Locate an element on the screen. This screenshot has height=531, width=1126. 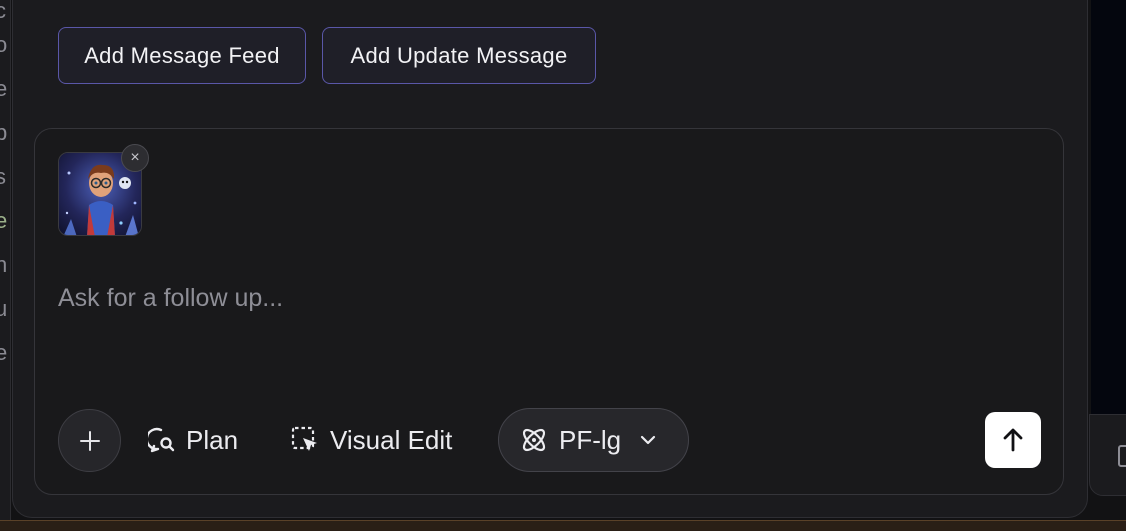
attach-button is located at coordinates (89, 440).